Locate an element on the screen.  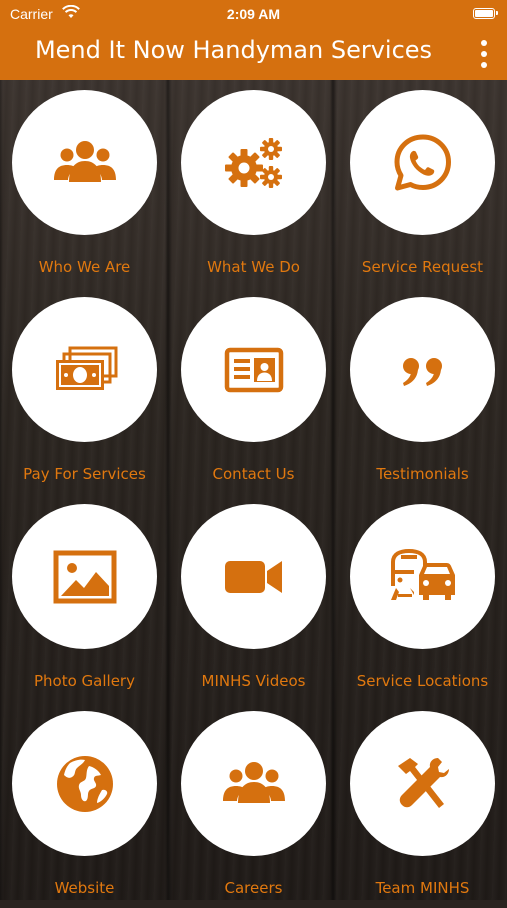
battery-icon is located at coordinates (485, 13).